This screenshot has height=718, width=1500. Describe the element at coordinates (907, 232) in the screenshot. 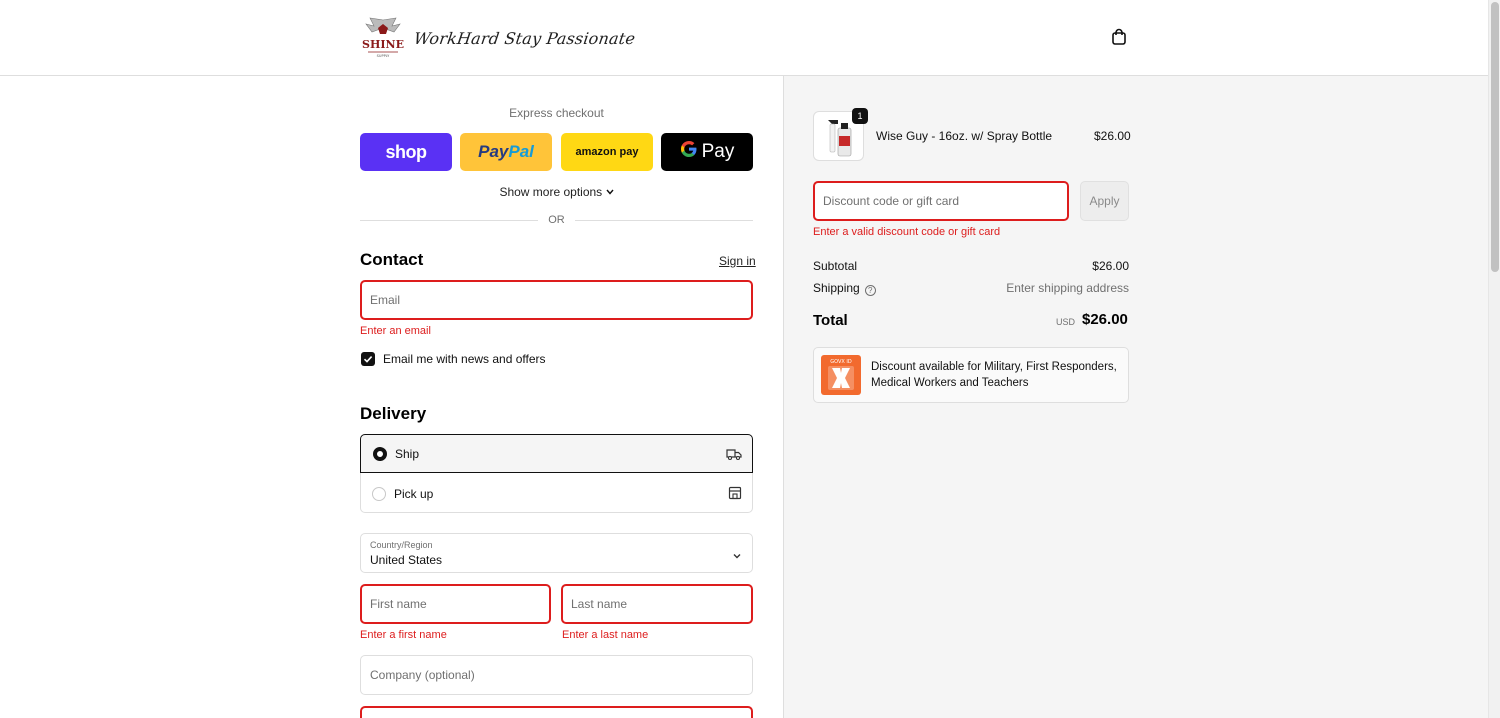

I see `discount-error: Enter a valid discount code or gift card` at that location.